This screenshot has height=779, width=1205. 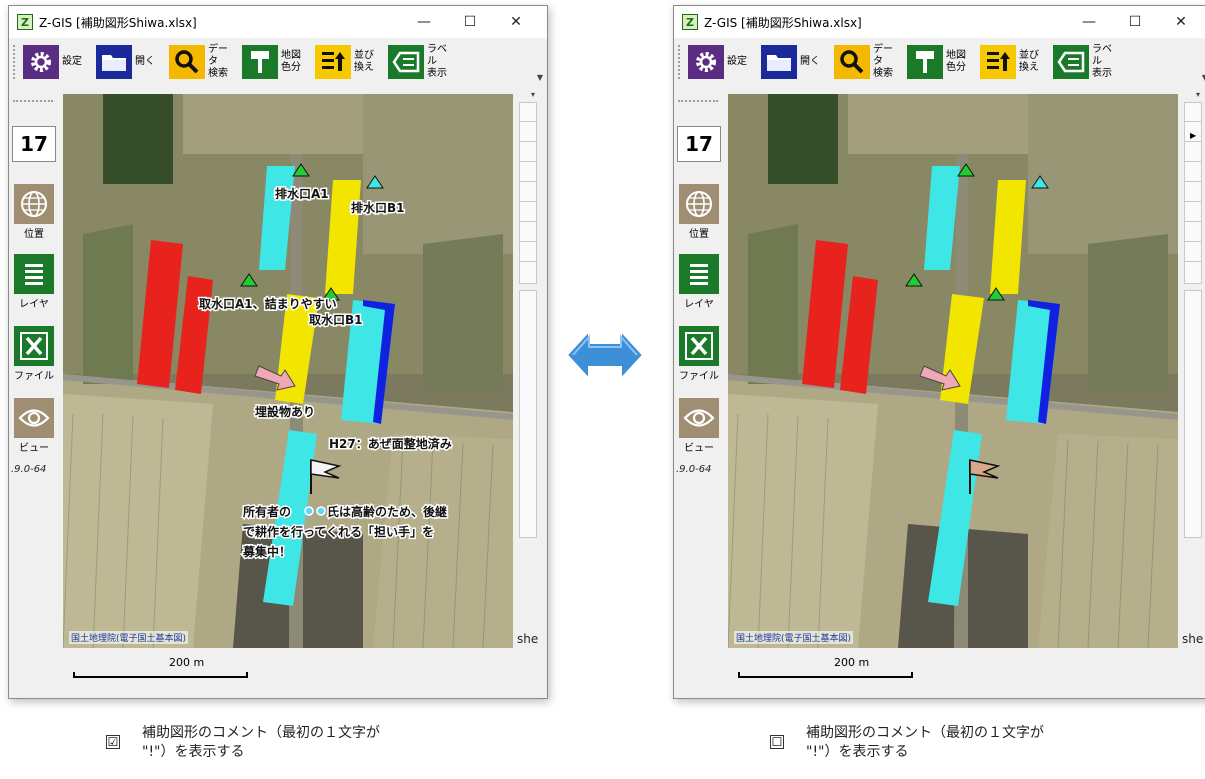 I want to click on layer-list: ▶, so click(x=1193, y=193).